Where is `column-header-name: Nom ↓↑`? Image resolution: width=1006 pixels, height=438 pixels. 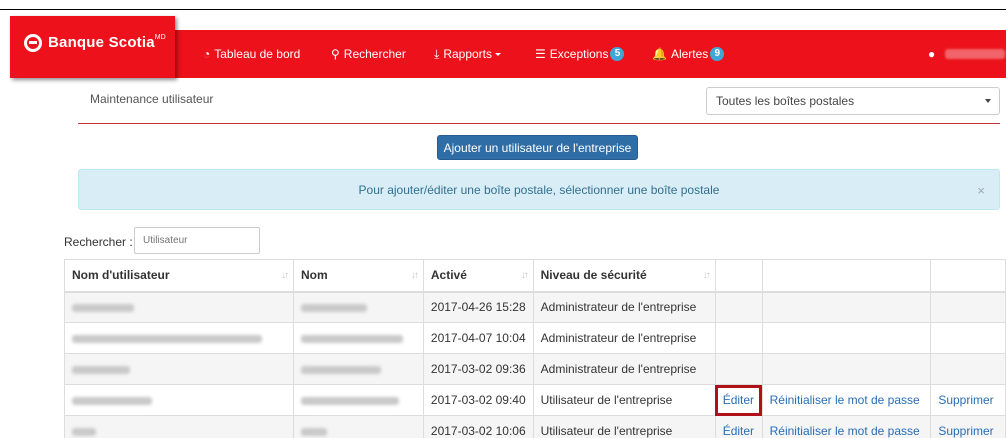
column-header-name: Nom ↓↑ is located at coordinates (358, 276).